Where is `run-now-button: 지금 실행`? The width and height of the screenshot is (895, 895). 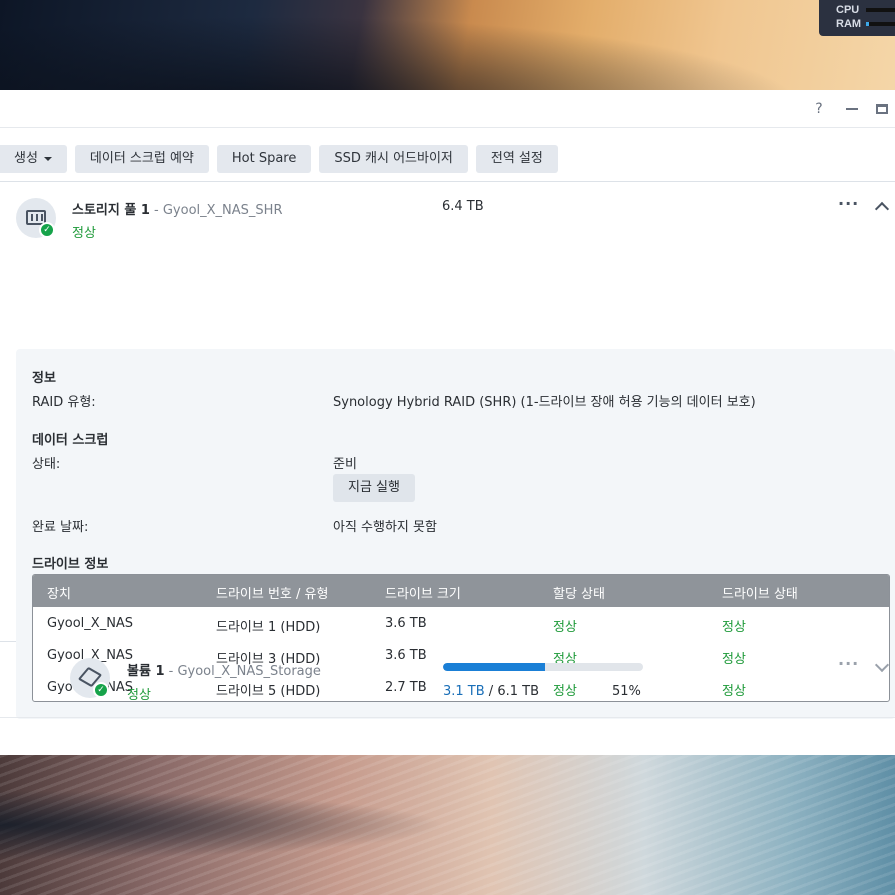
run-now-button: 지금 실행 is located at coordinates (374, 488).